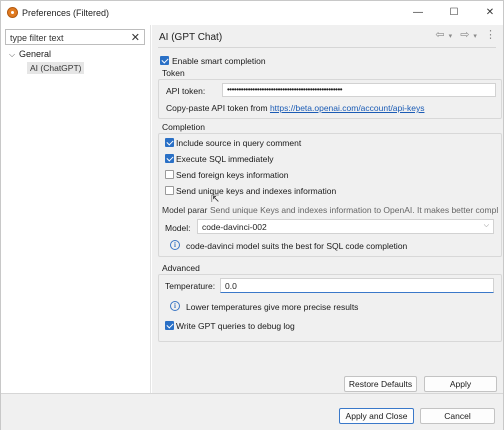 The width and height of the screenshot is (504, 430). What do you see at coordinates (215, 199) in the screenshot?
I see `mouse-cursor-icon: ⇱` at bounding box center [215, 199].